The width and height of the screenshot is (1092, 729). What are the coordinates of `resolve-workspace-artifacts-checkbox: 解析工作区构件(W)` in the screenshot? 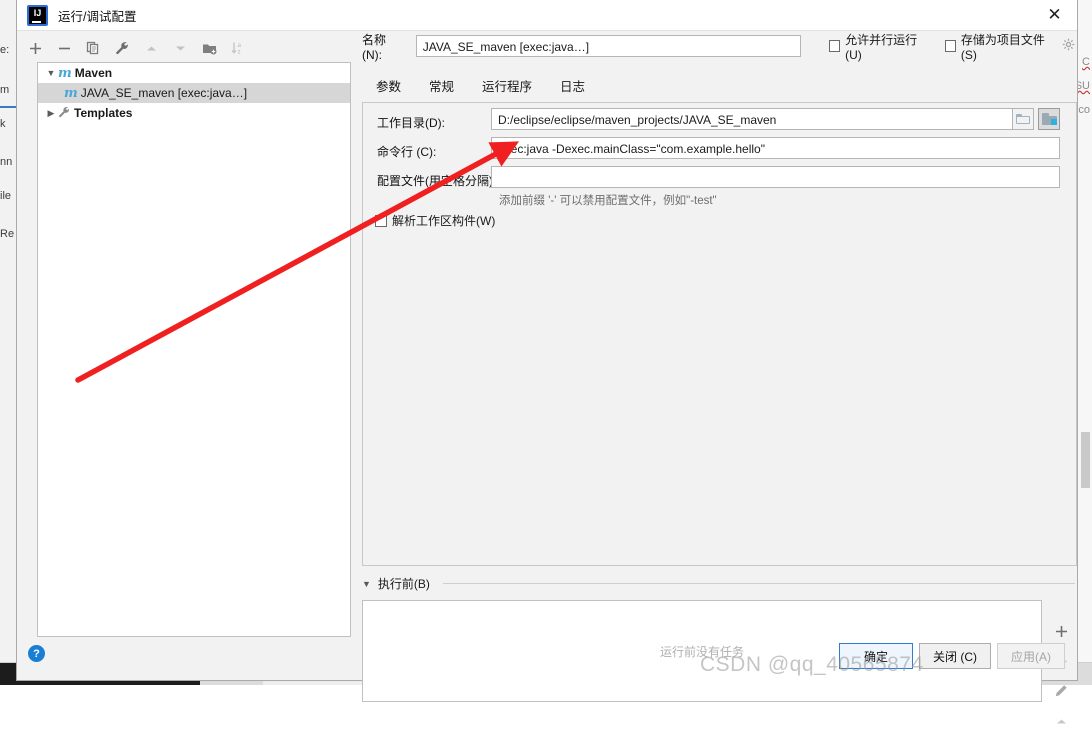 It's located at (435, 220).